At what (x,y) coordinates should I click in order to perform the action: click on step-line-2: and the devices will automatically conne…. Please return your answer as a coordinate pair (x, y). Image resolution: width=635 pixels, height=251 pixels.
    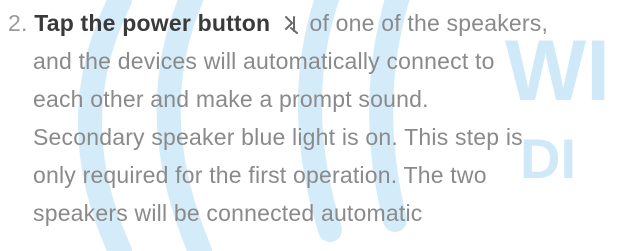
    Looking at the image, I should click on (264, 61).